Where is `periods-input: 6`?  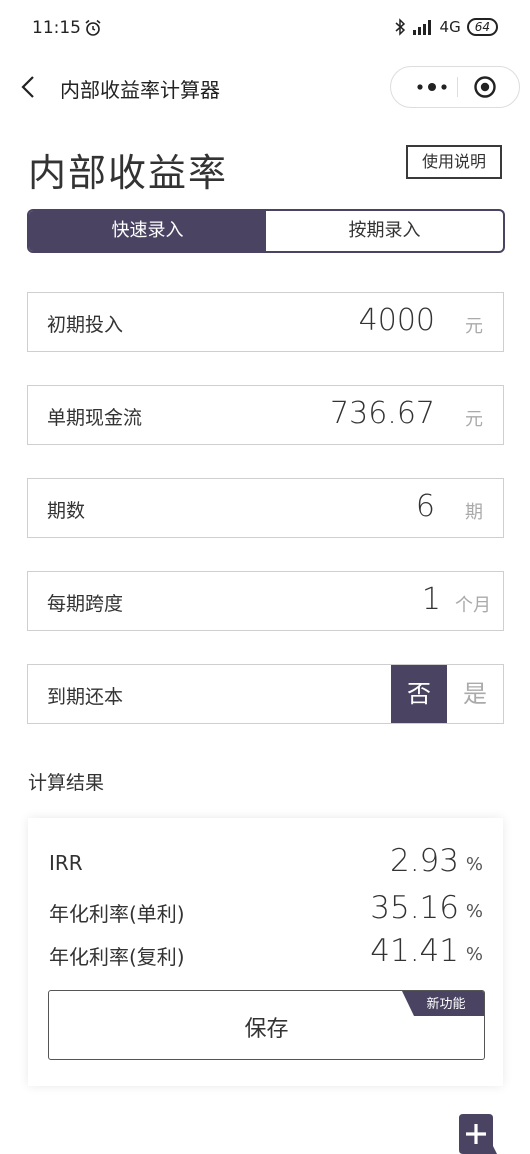 periods-input: 6 is located at coordinates (425, 506).